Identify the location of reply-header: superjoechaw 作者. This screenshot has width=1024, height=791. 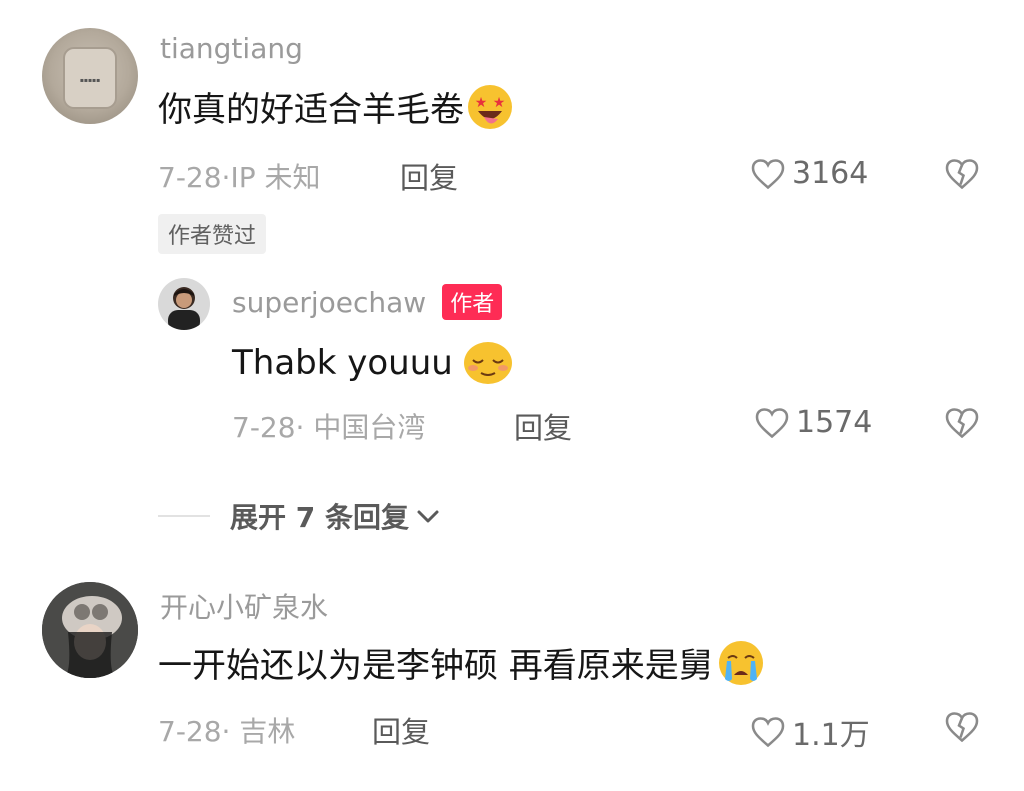
(367, 302).